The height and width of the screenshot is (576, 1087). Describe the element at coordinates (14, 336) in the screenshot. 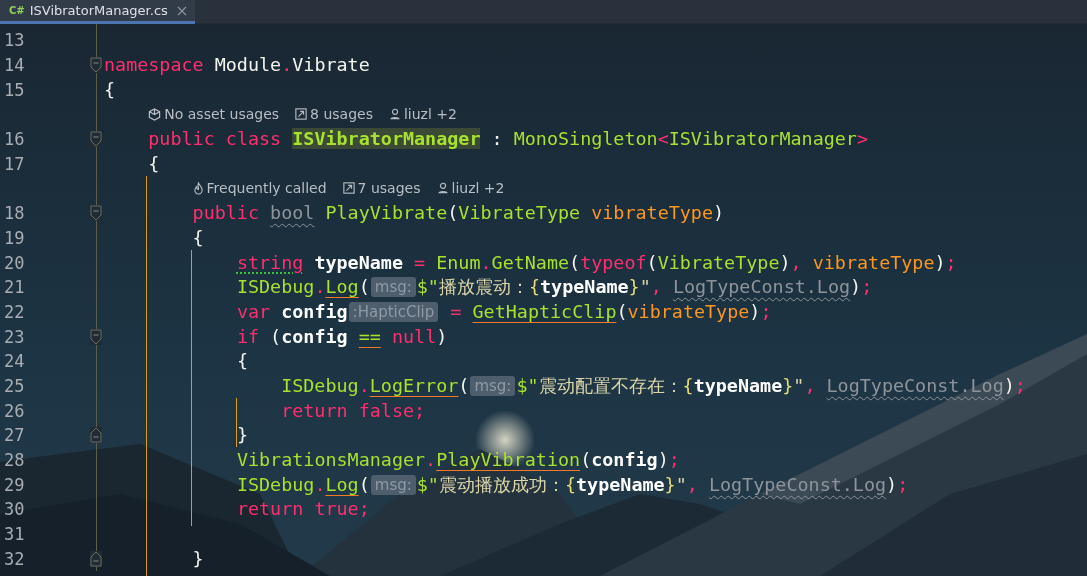

I see `line-number: 23` at that location.